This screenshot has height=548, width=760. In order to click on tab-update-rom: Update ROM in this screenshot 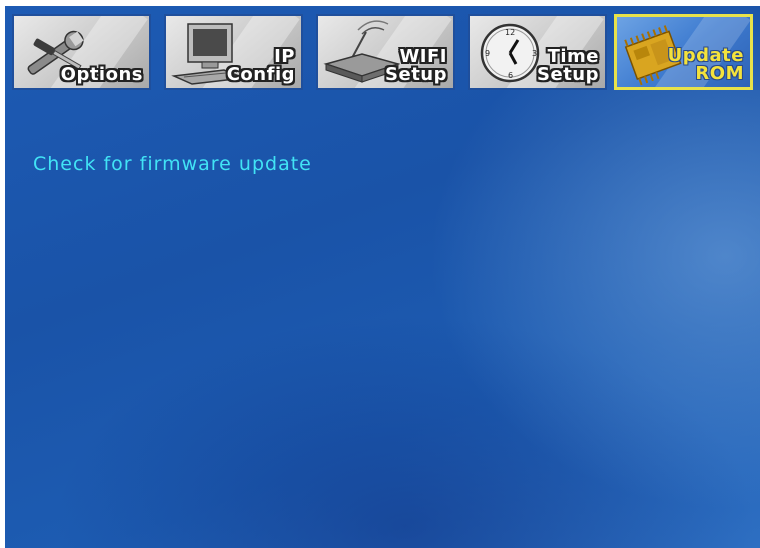, I will do `click(683, 52)`.